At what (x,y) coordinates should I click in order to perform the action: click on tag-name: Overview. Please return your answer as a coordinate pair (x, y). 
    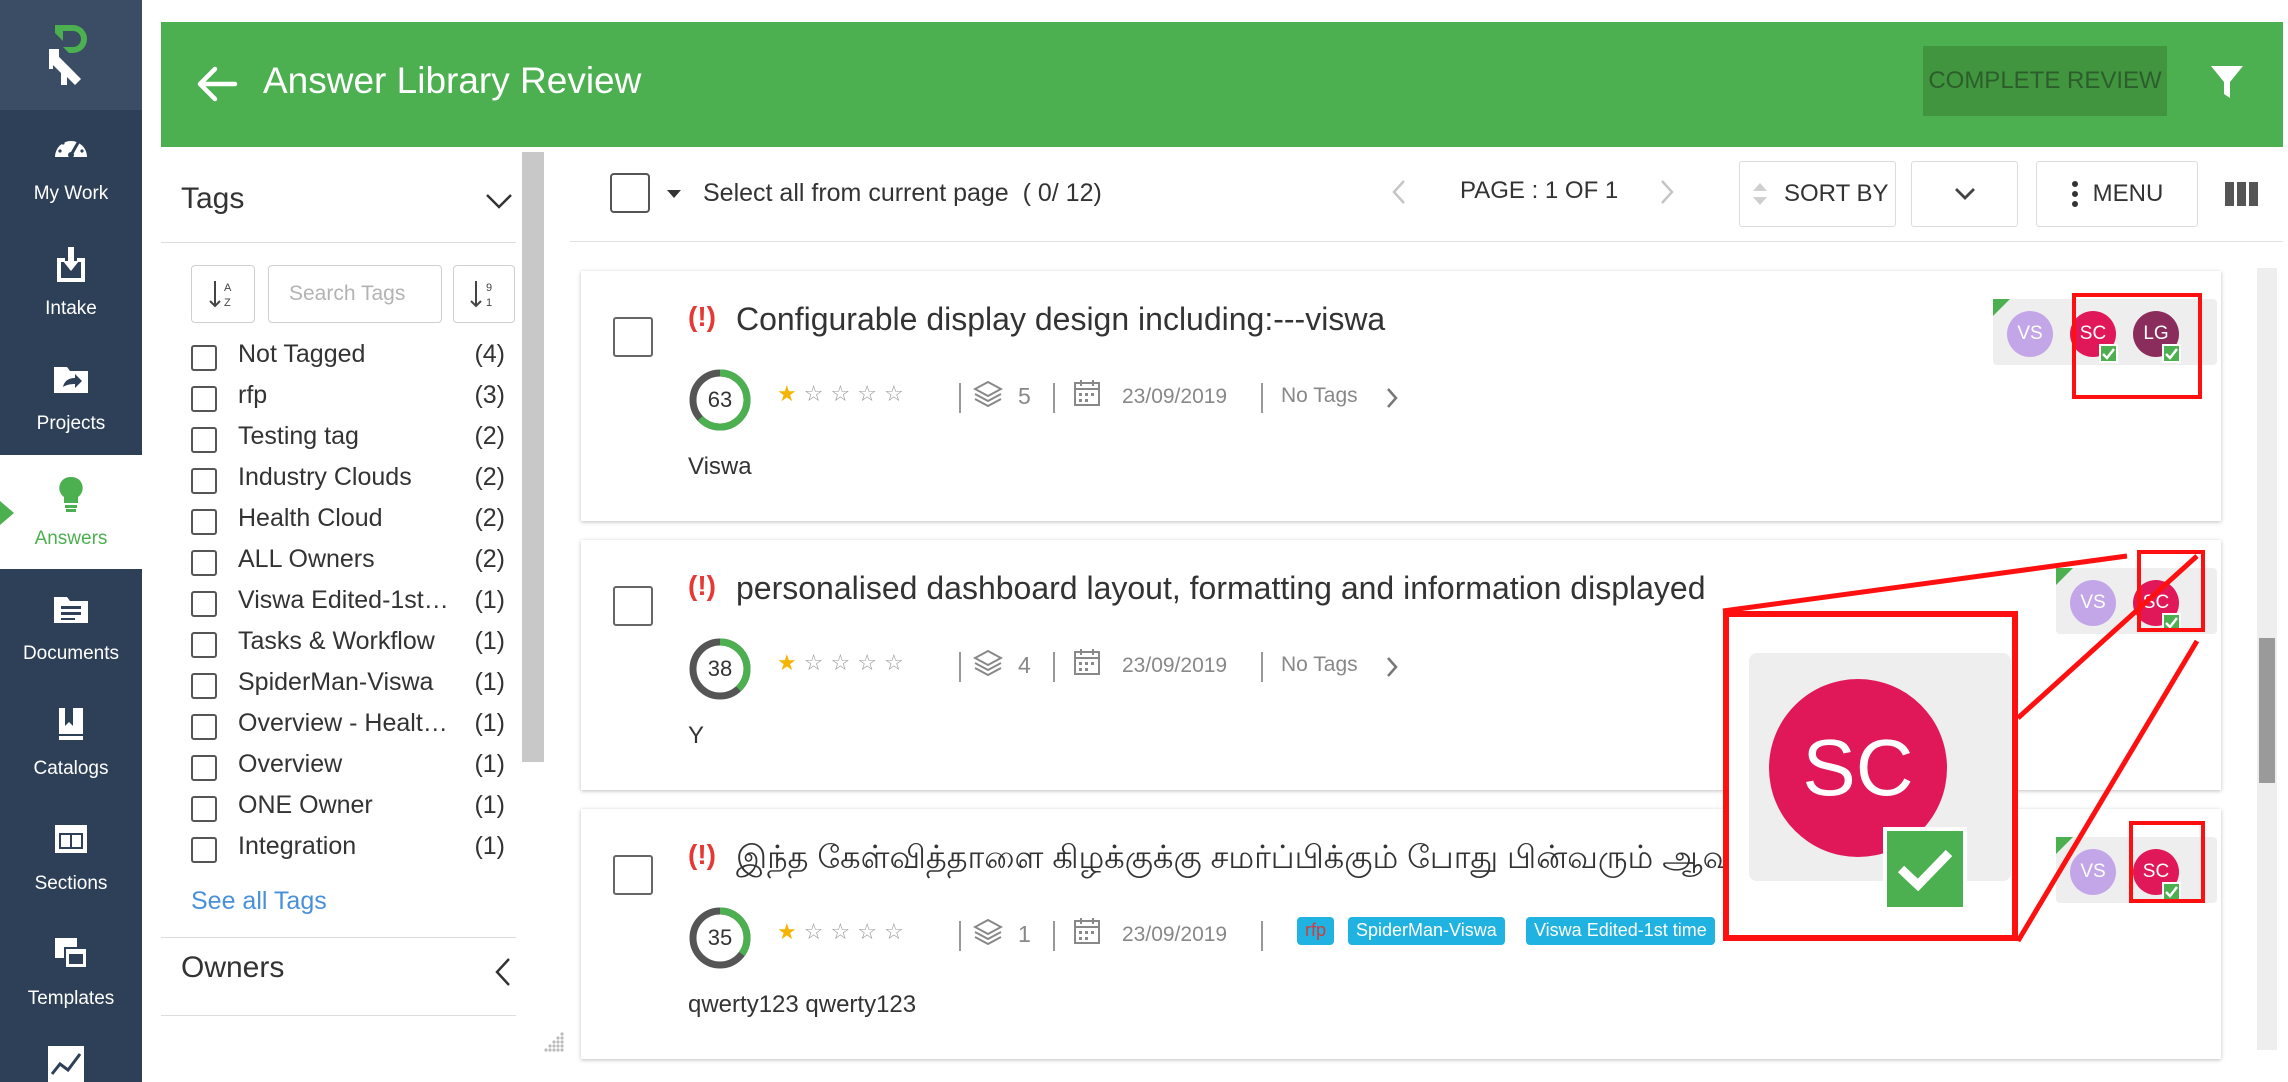
    Looking at the image, I should click on (290, 764).